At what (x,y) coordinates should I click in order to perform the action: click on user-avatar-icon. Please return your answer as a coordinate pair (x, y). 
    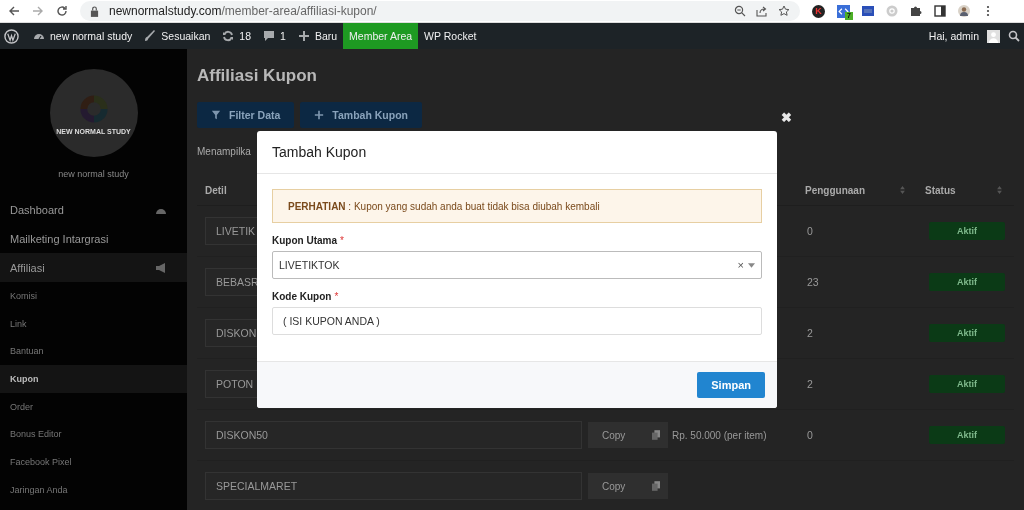
    Looking at the image, I should click on (993, 36).